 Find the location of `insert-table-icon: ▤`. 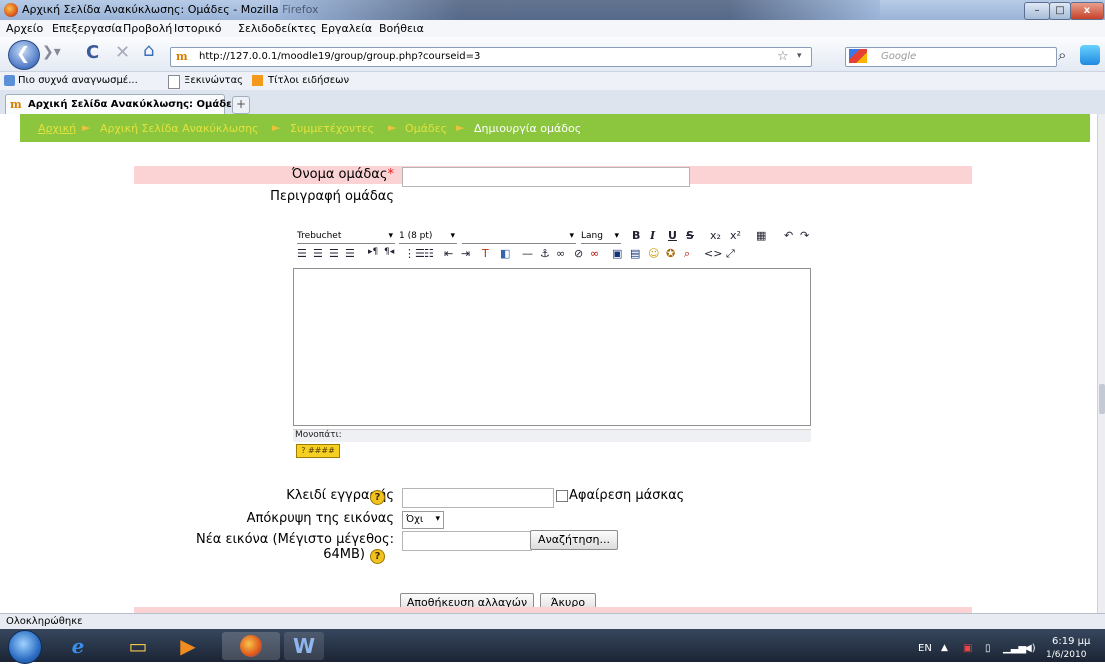

insert-table-icon: ▤ is located at coordinates (635, 253).